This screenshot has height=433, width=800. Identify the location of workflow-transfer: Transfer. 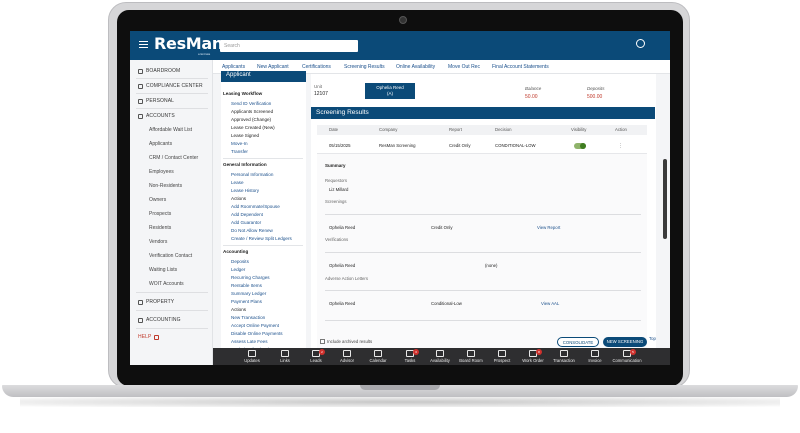
(239, 151).